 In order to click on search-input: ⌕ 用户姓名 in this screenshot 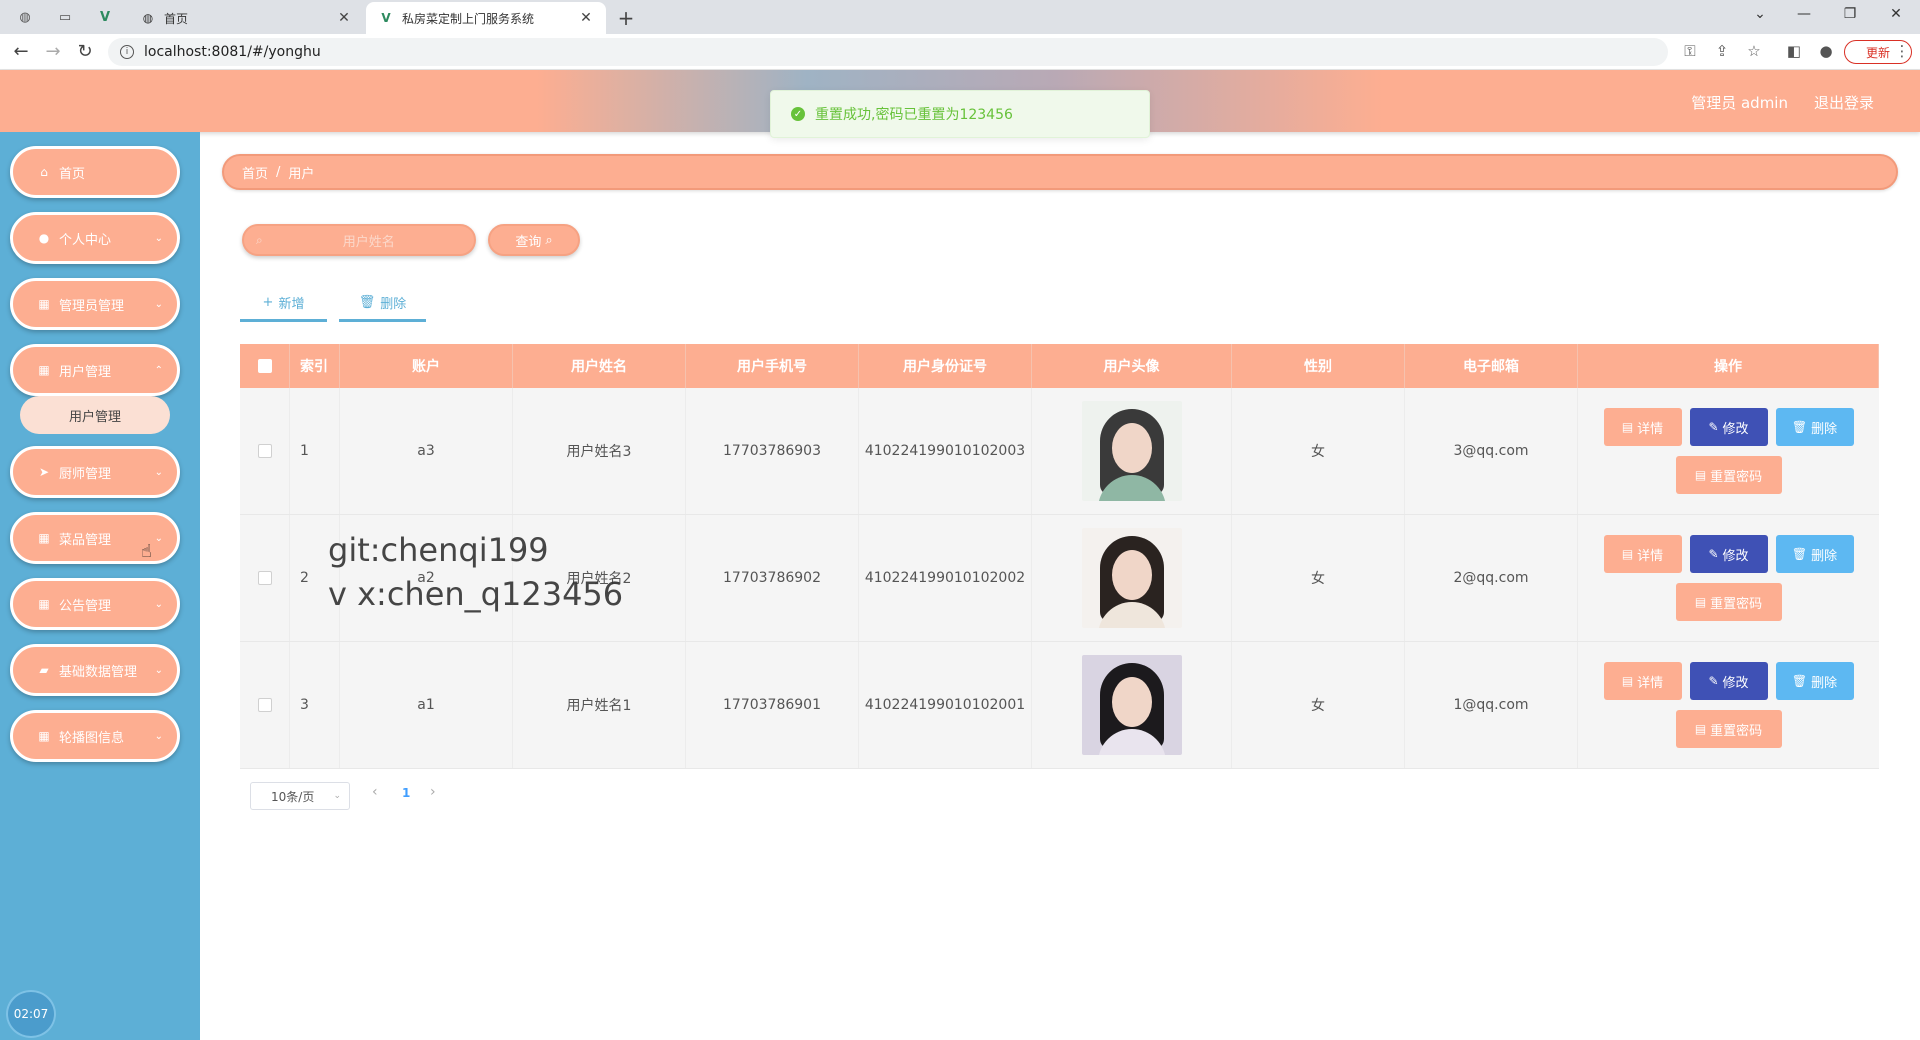, I will do `click(359, 240)`.